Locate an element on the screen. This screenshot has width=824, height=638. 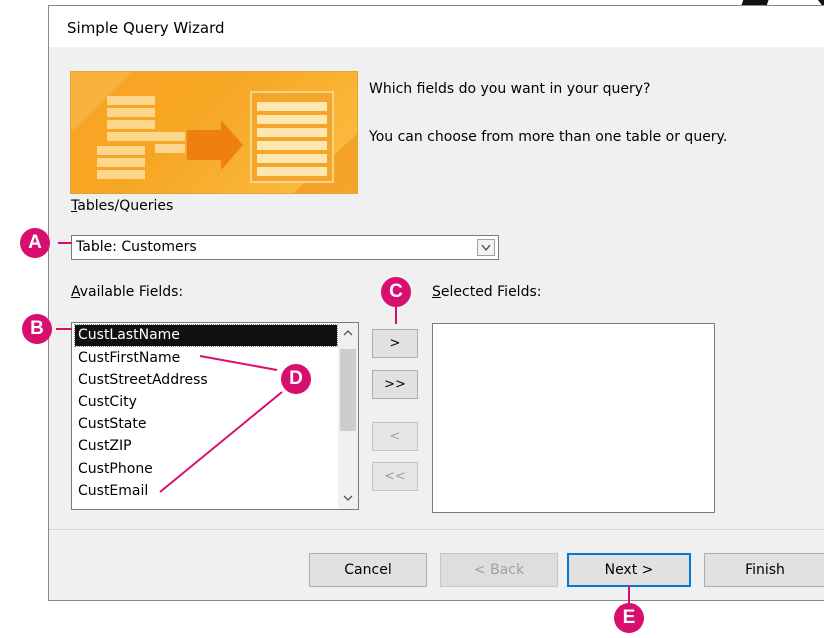
list-item-custemail: CustEmail is located at coordinates (206, 491).